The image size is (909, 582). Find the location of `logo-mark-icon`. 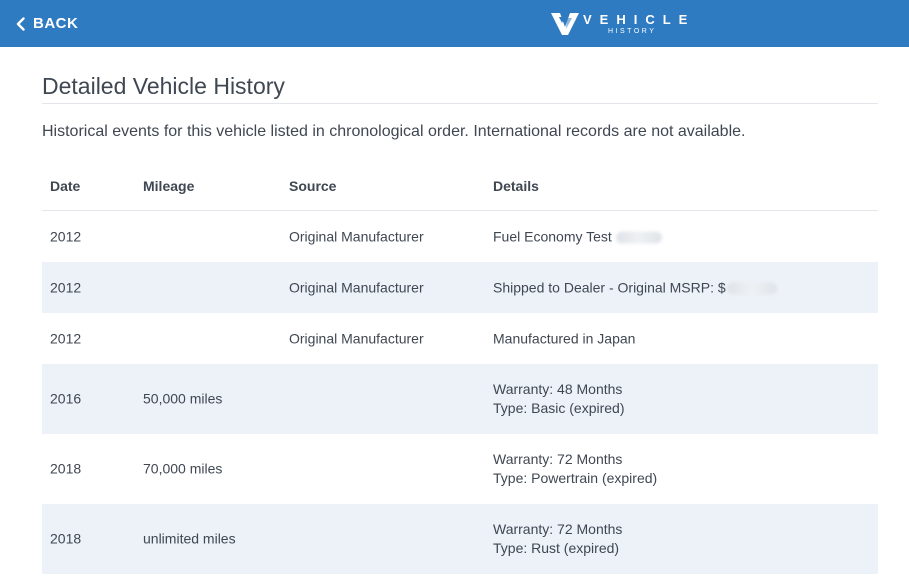

logo-mark-icon is located at coordinates (565, 24).